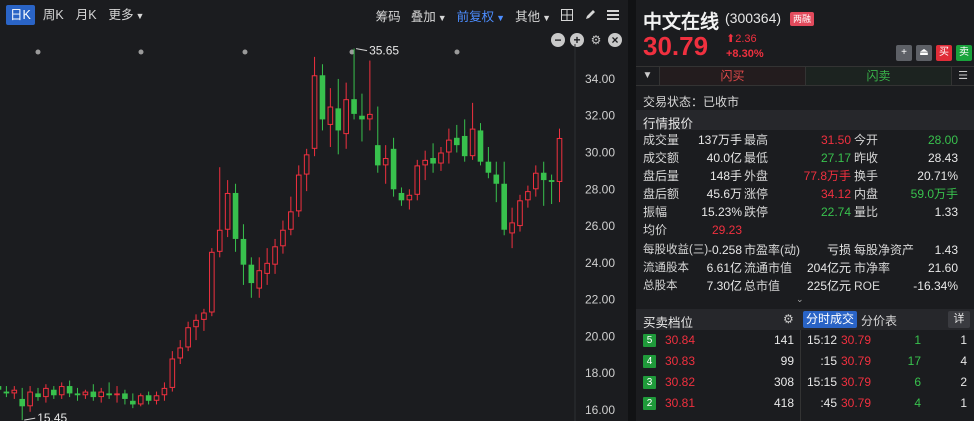 The width and height of the screenshot is (974, 421). I want to click on stat-label: 盘后量, so click(661, 176).